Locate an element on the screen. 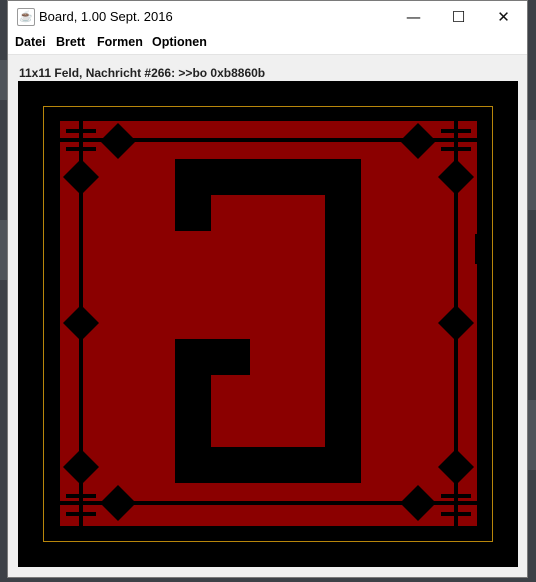 The height and width of the screenshot is (582, 536). window-title: Board, 1.00 Sept. 2016 is located at coordinates (106, 16).